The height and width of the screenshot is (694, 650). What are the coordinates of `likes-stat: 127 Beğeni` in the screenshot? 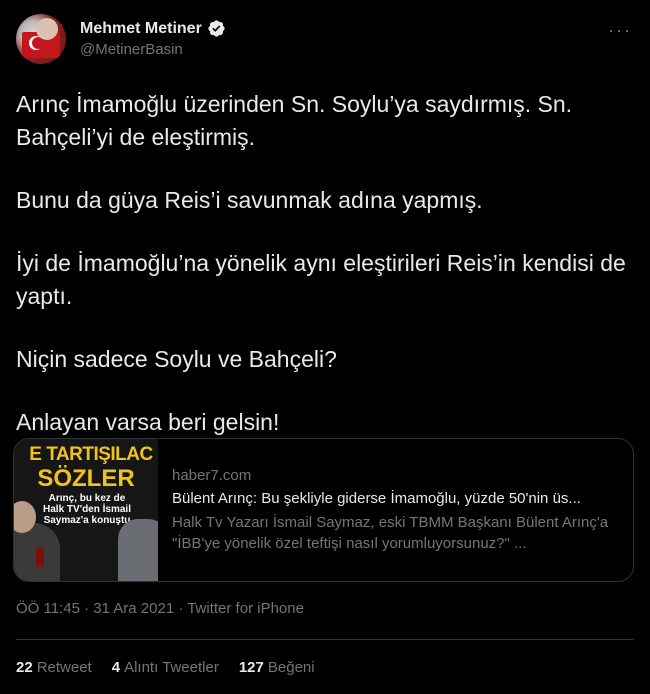 It's located at (277, 667).